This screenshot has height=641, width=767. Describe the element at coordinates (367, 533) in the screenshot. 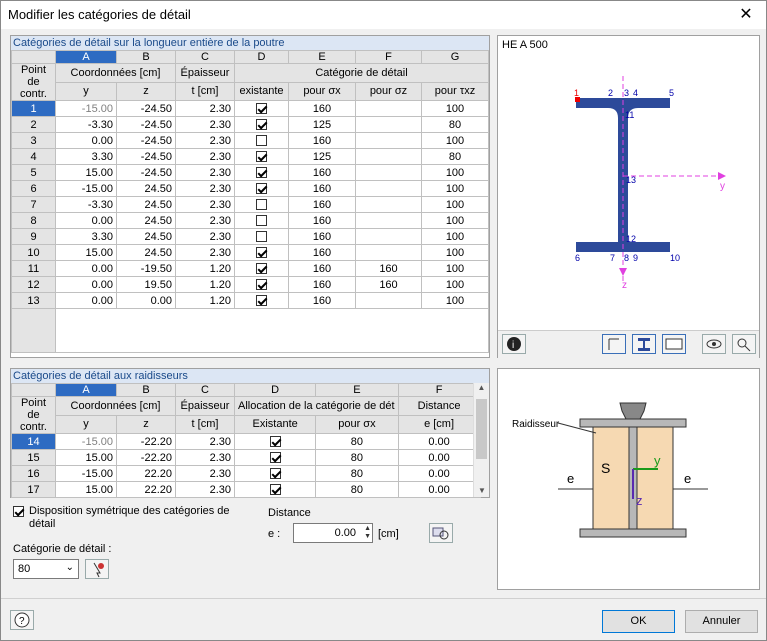

I see `spin-icon: ▲ ▼` at that location.